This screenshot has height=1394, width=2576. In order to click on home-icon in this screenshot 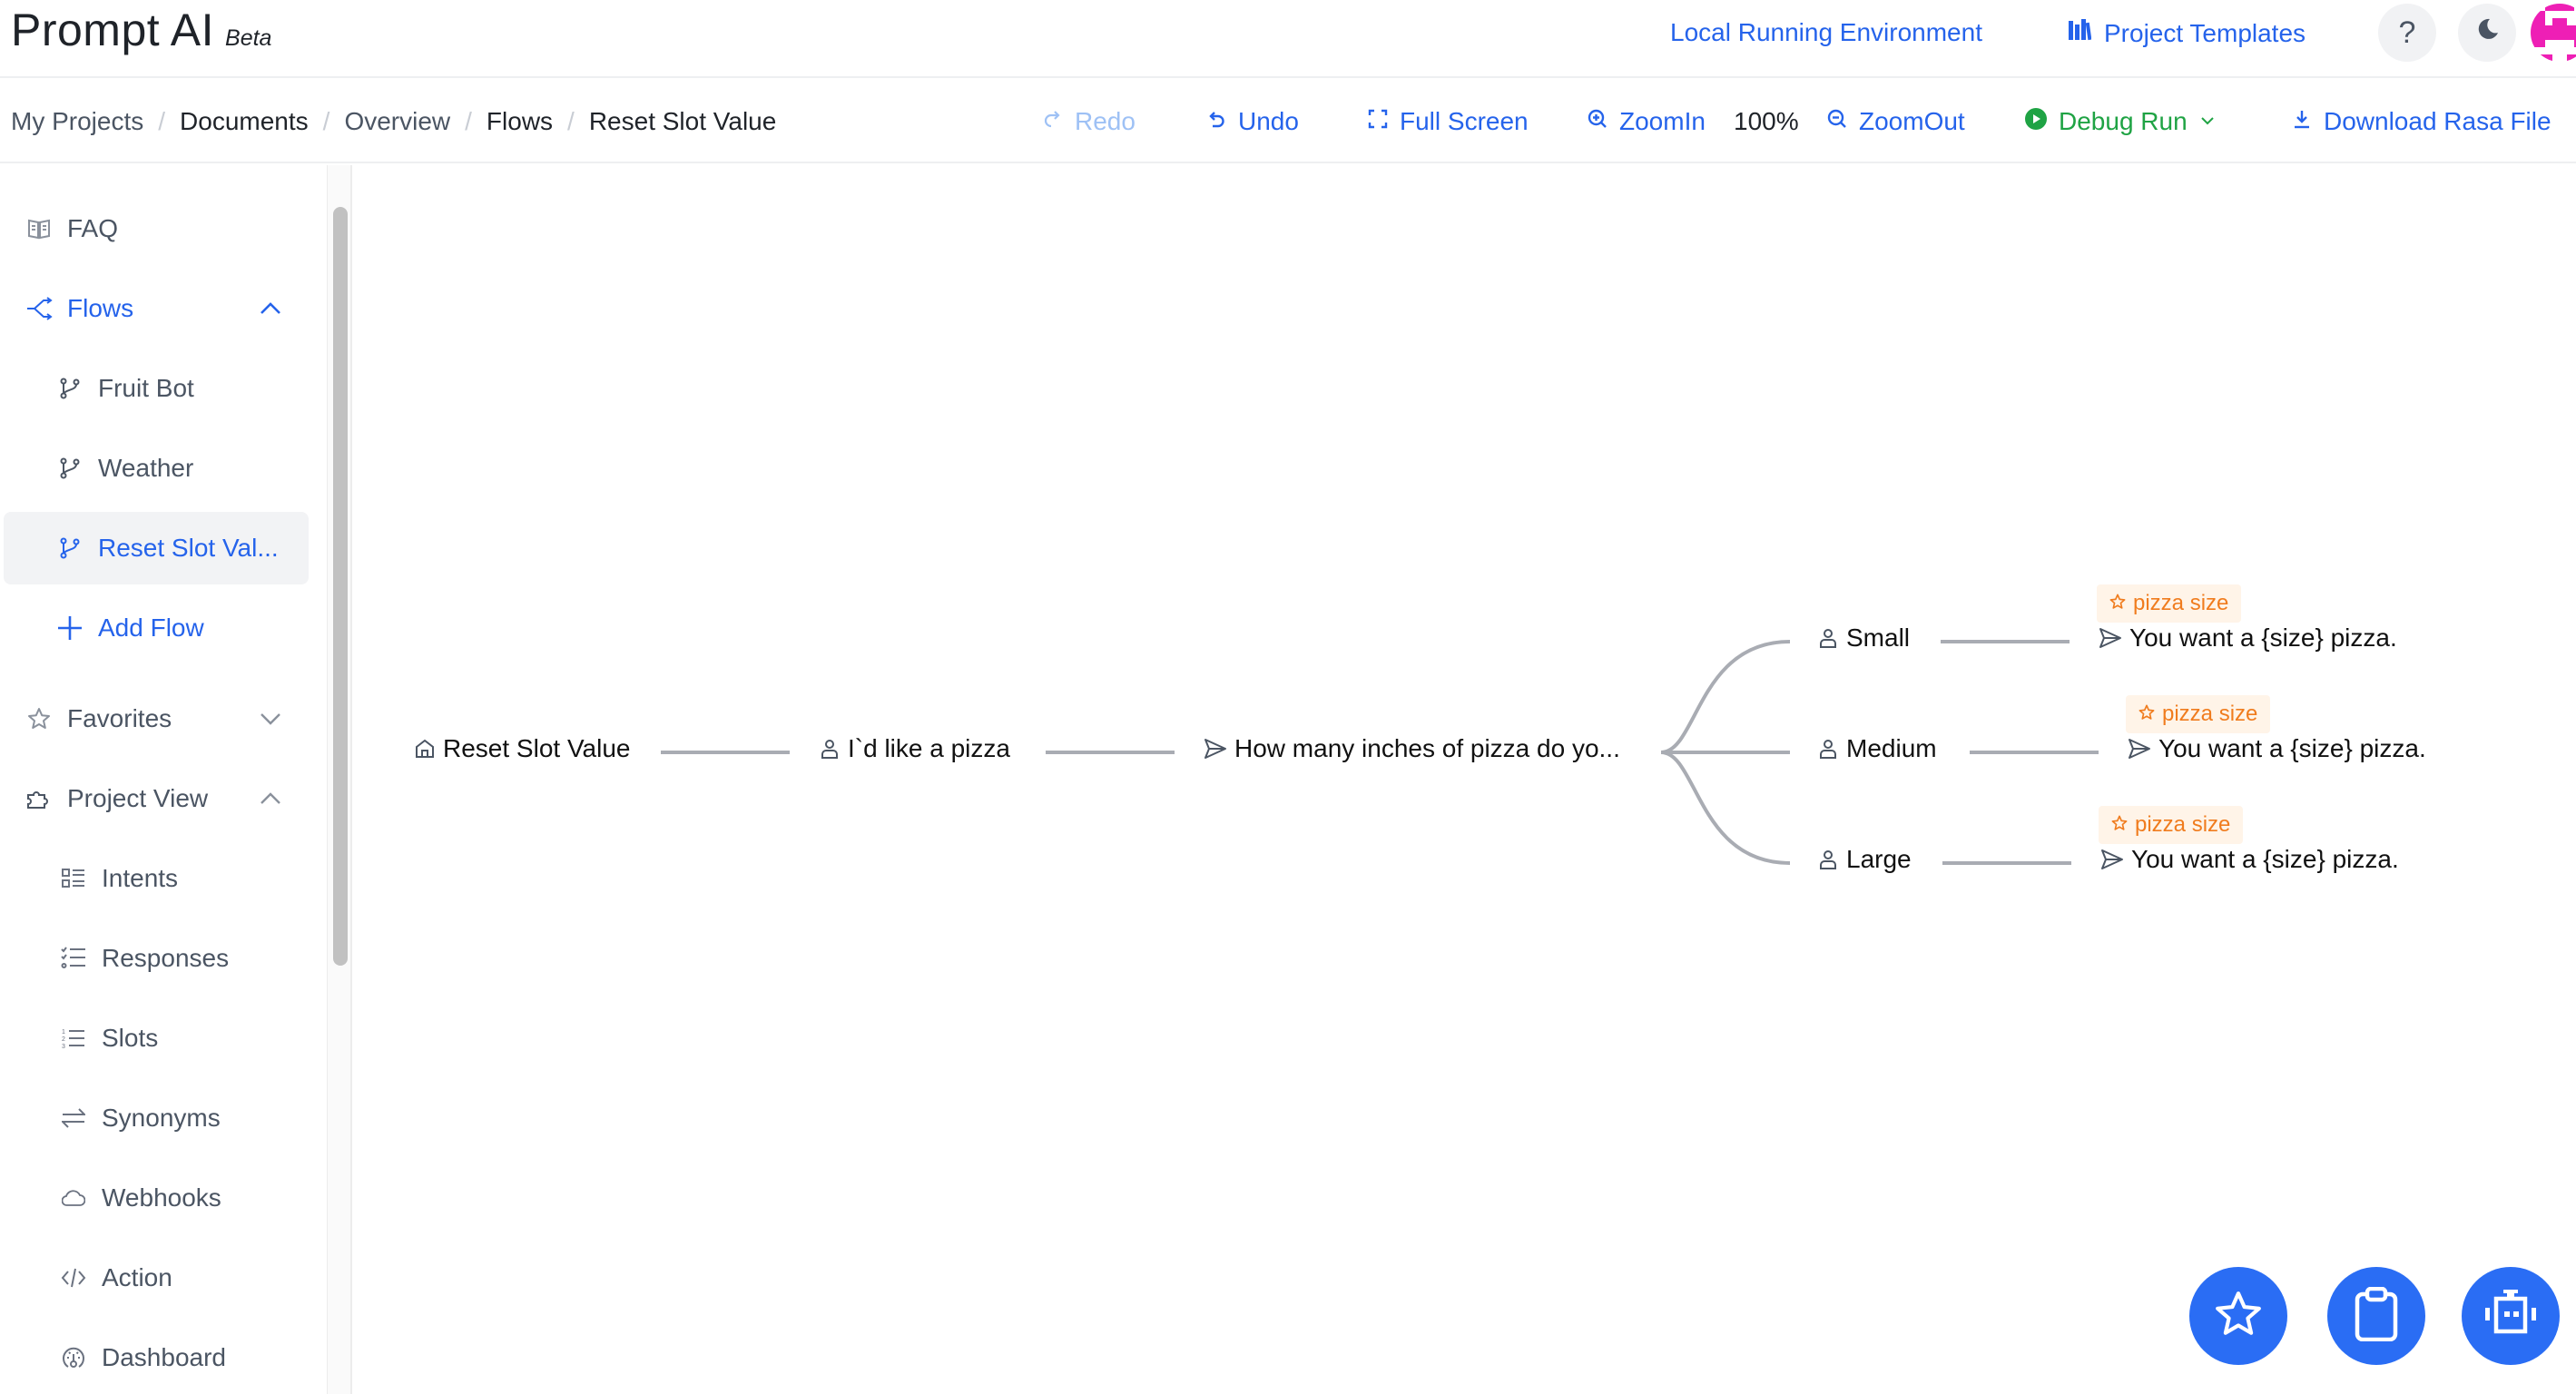, I will do `click(425, 749)`.